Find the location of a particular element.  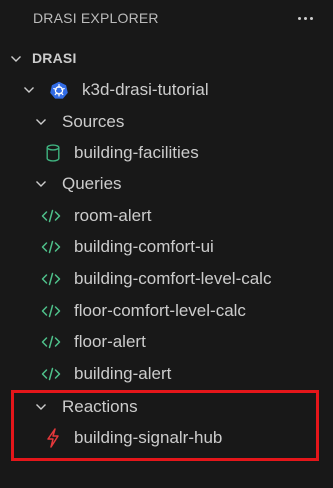

tree-item-query: floor-comfort-level-calc is located at coordinates (166, 310).